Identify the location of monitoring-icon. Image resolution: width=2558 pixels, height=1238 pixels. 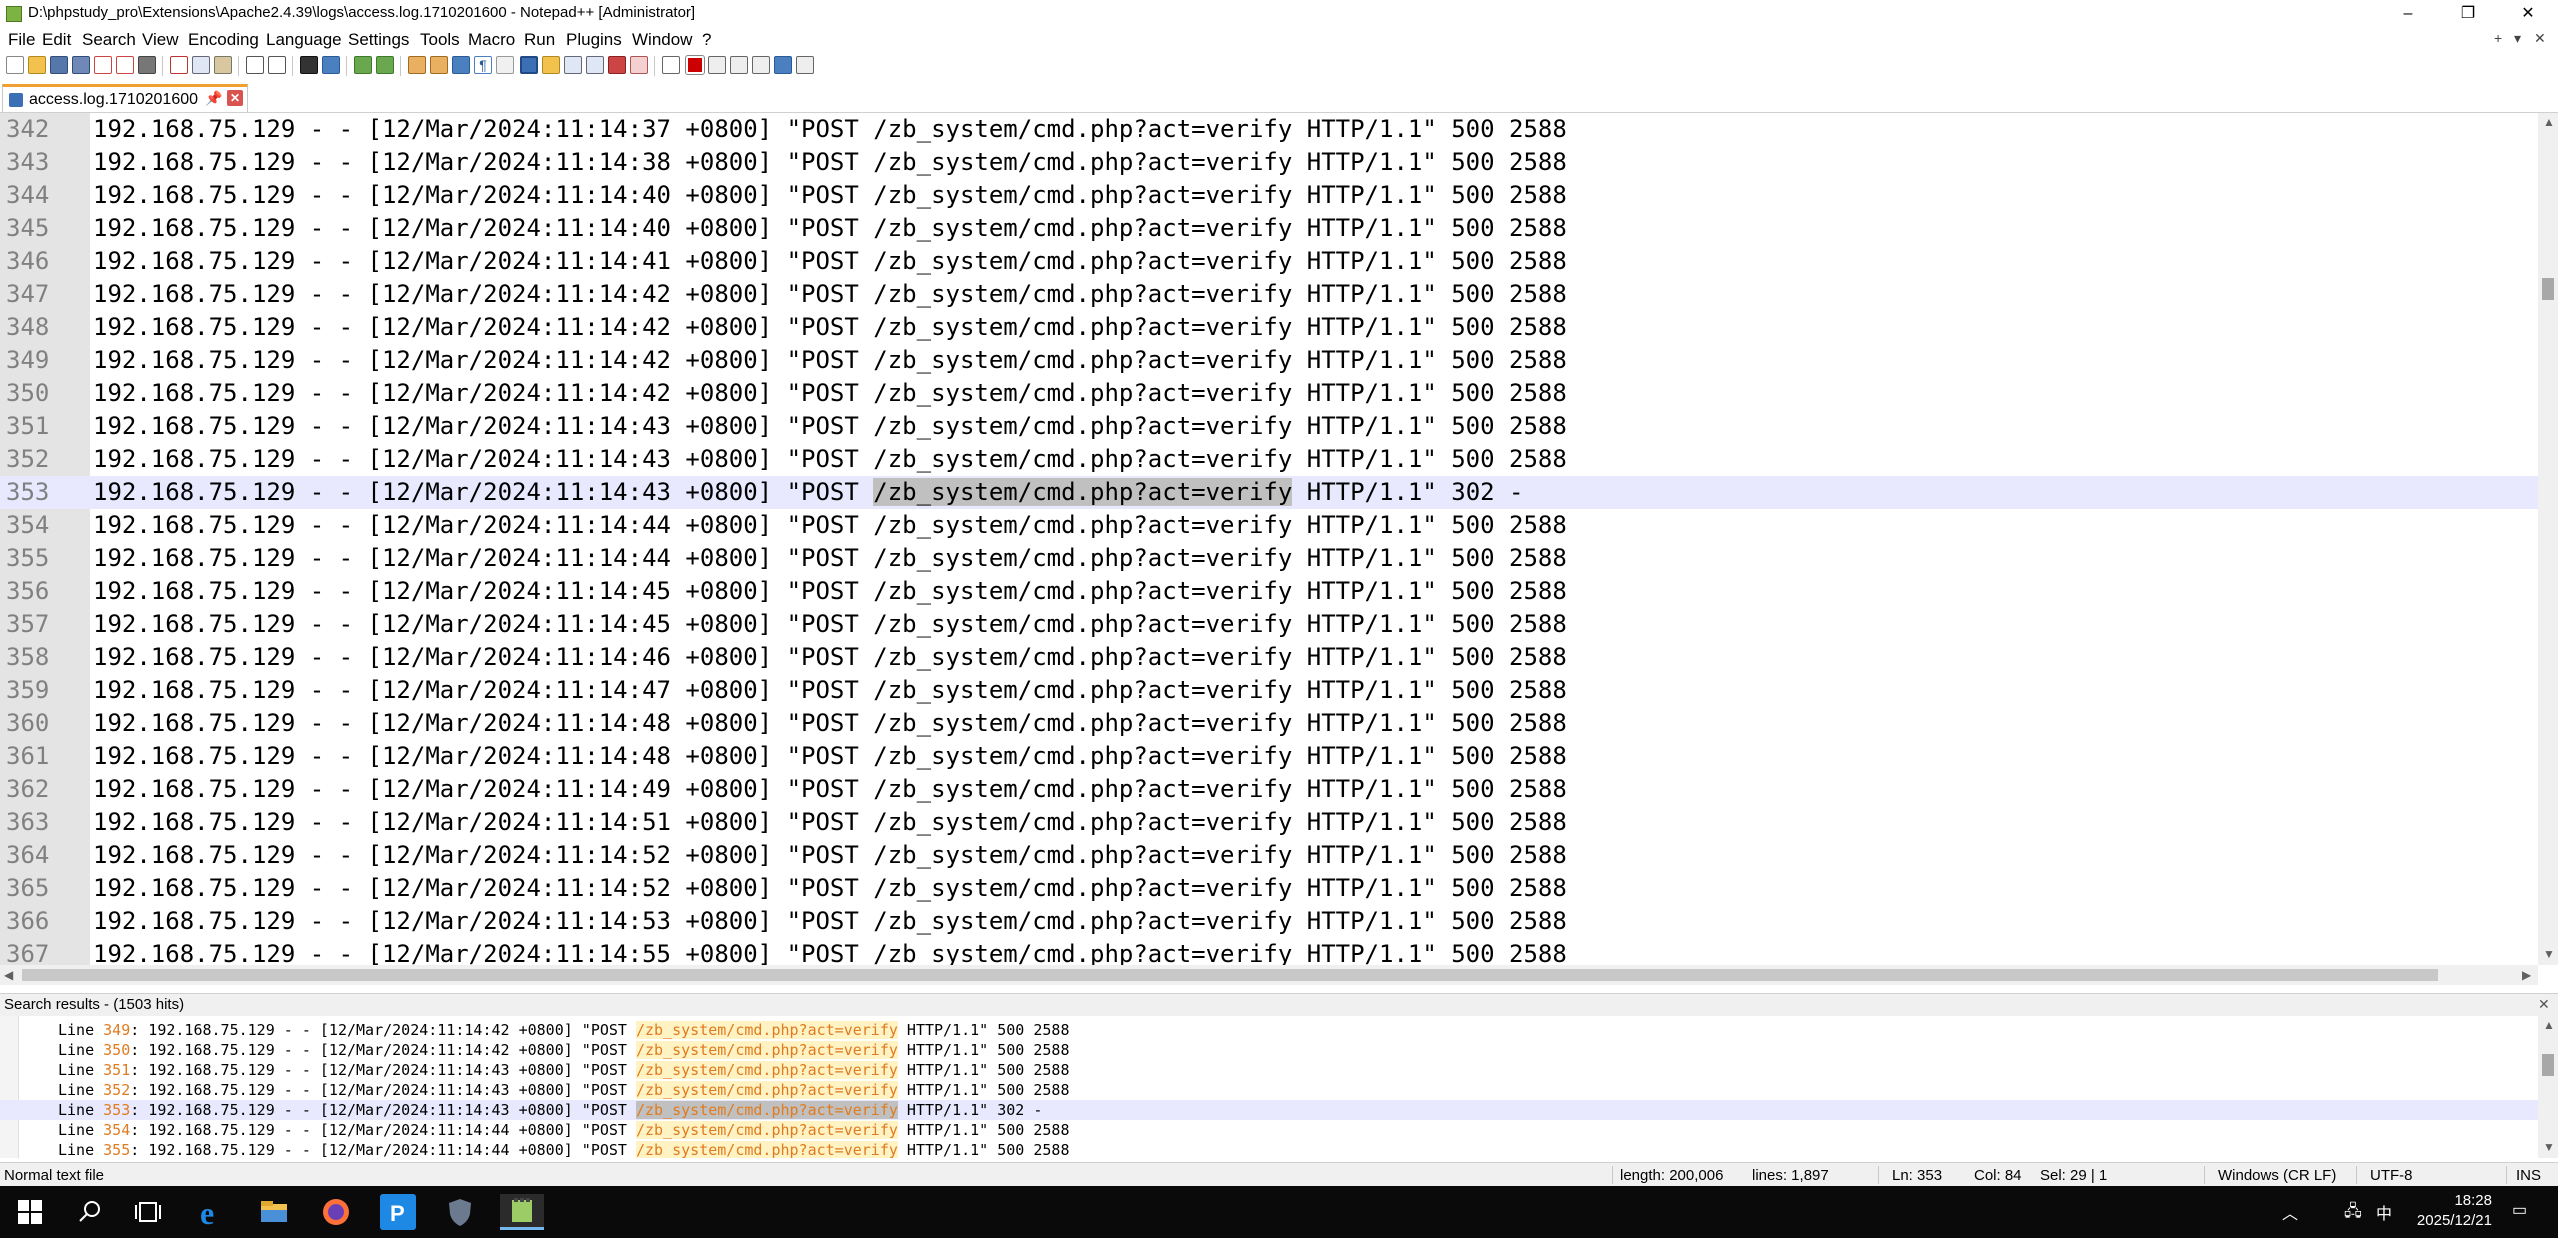
(671, 65).